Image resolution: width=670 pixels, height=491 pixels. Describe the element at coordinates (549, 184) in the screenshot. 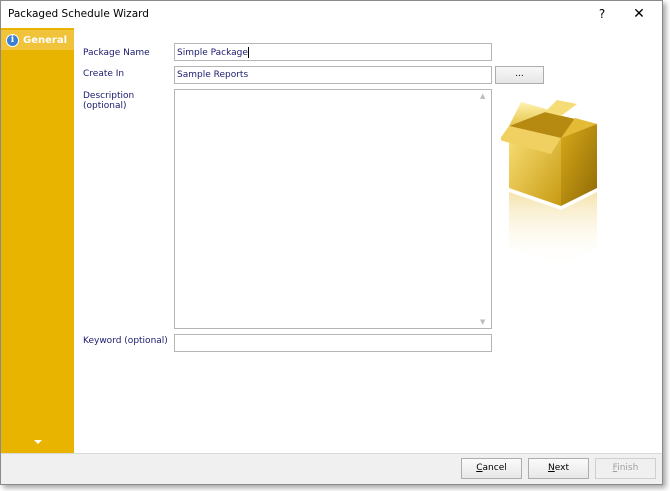

I see `package-box-icon` at that location.